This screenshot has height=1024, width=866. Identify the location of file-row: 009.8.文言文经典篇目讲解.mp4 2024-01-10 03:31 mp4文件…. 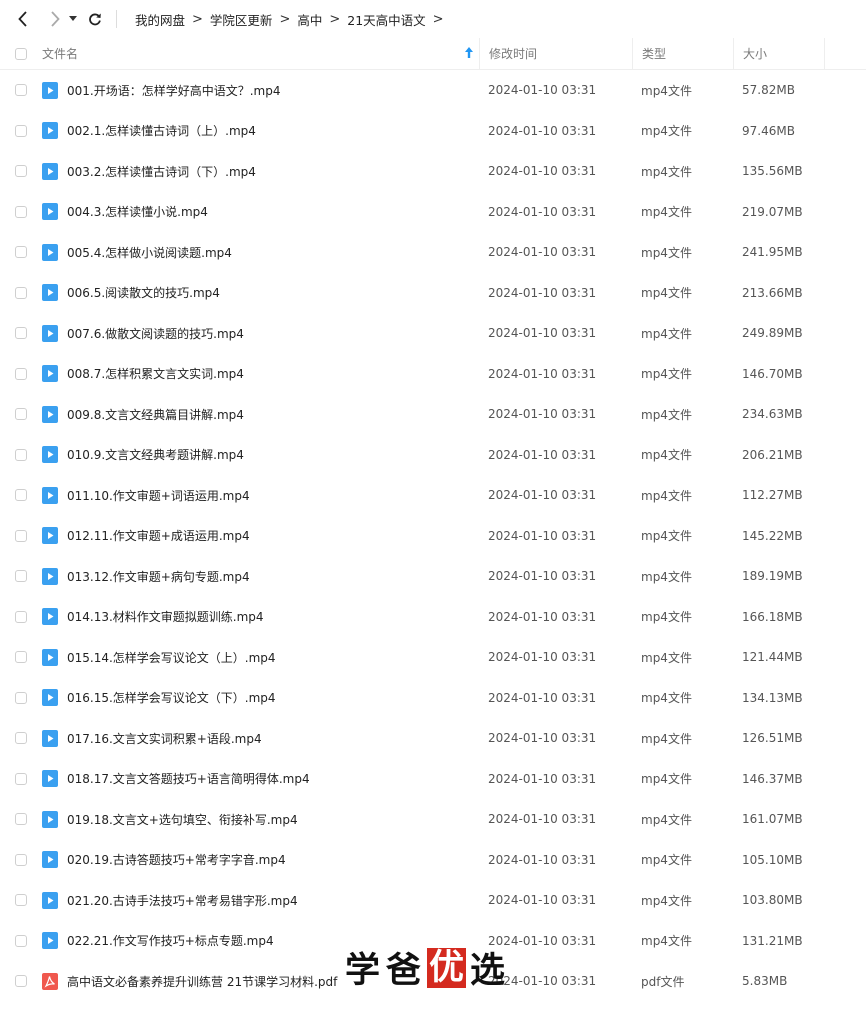
(433, 414).